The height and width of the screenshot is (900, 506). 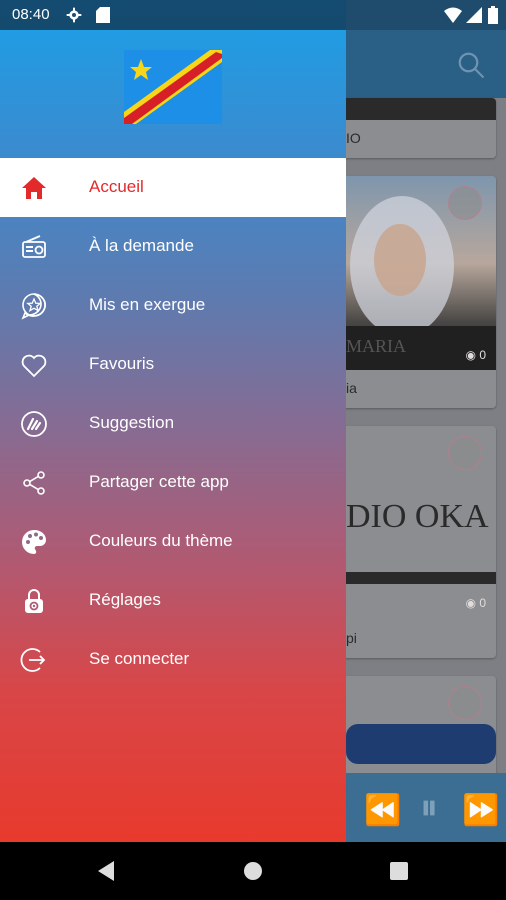 I want to click on menu-item-label: Suggestion, so click(x=132, y=422).